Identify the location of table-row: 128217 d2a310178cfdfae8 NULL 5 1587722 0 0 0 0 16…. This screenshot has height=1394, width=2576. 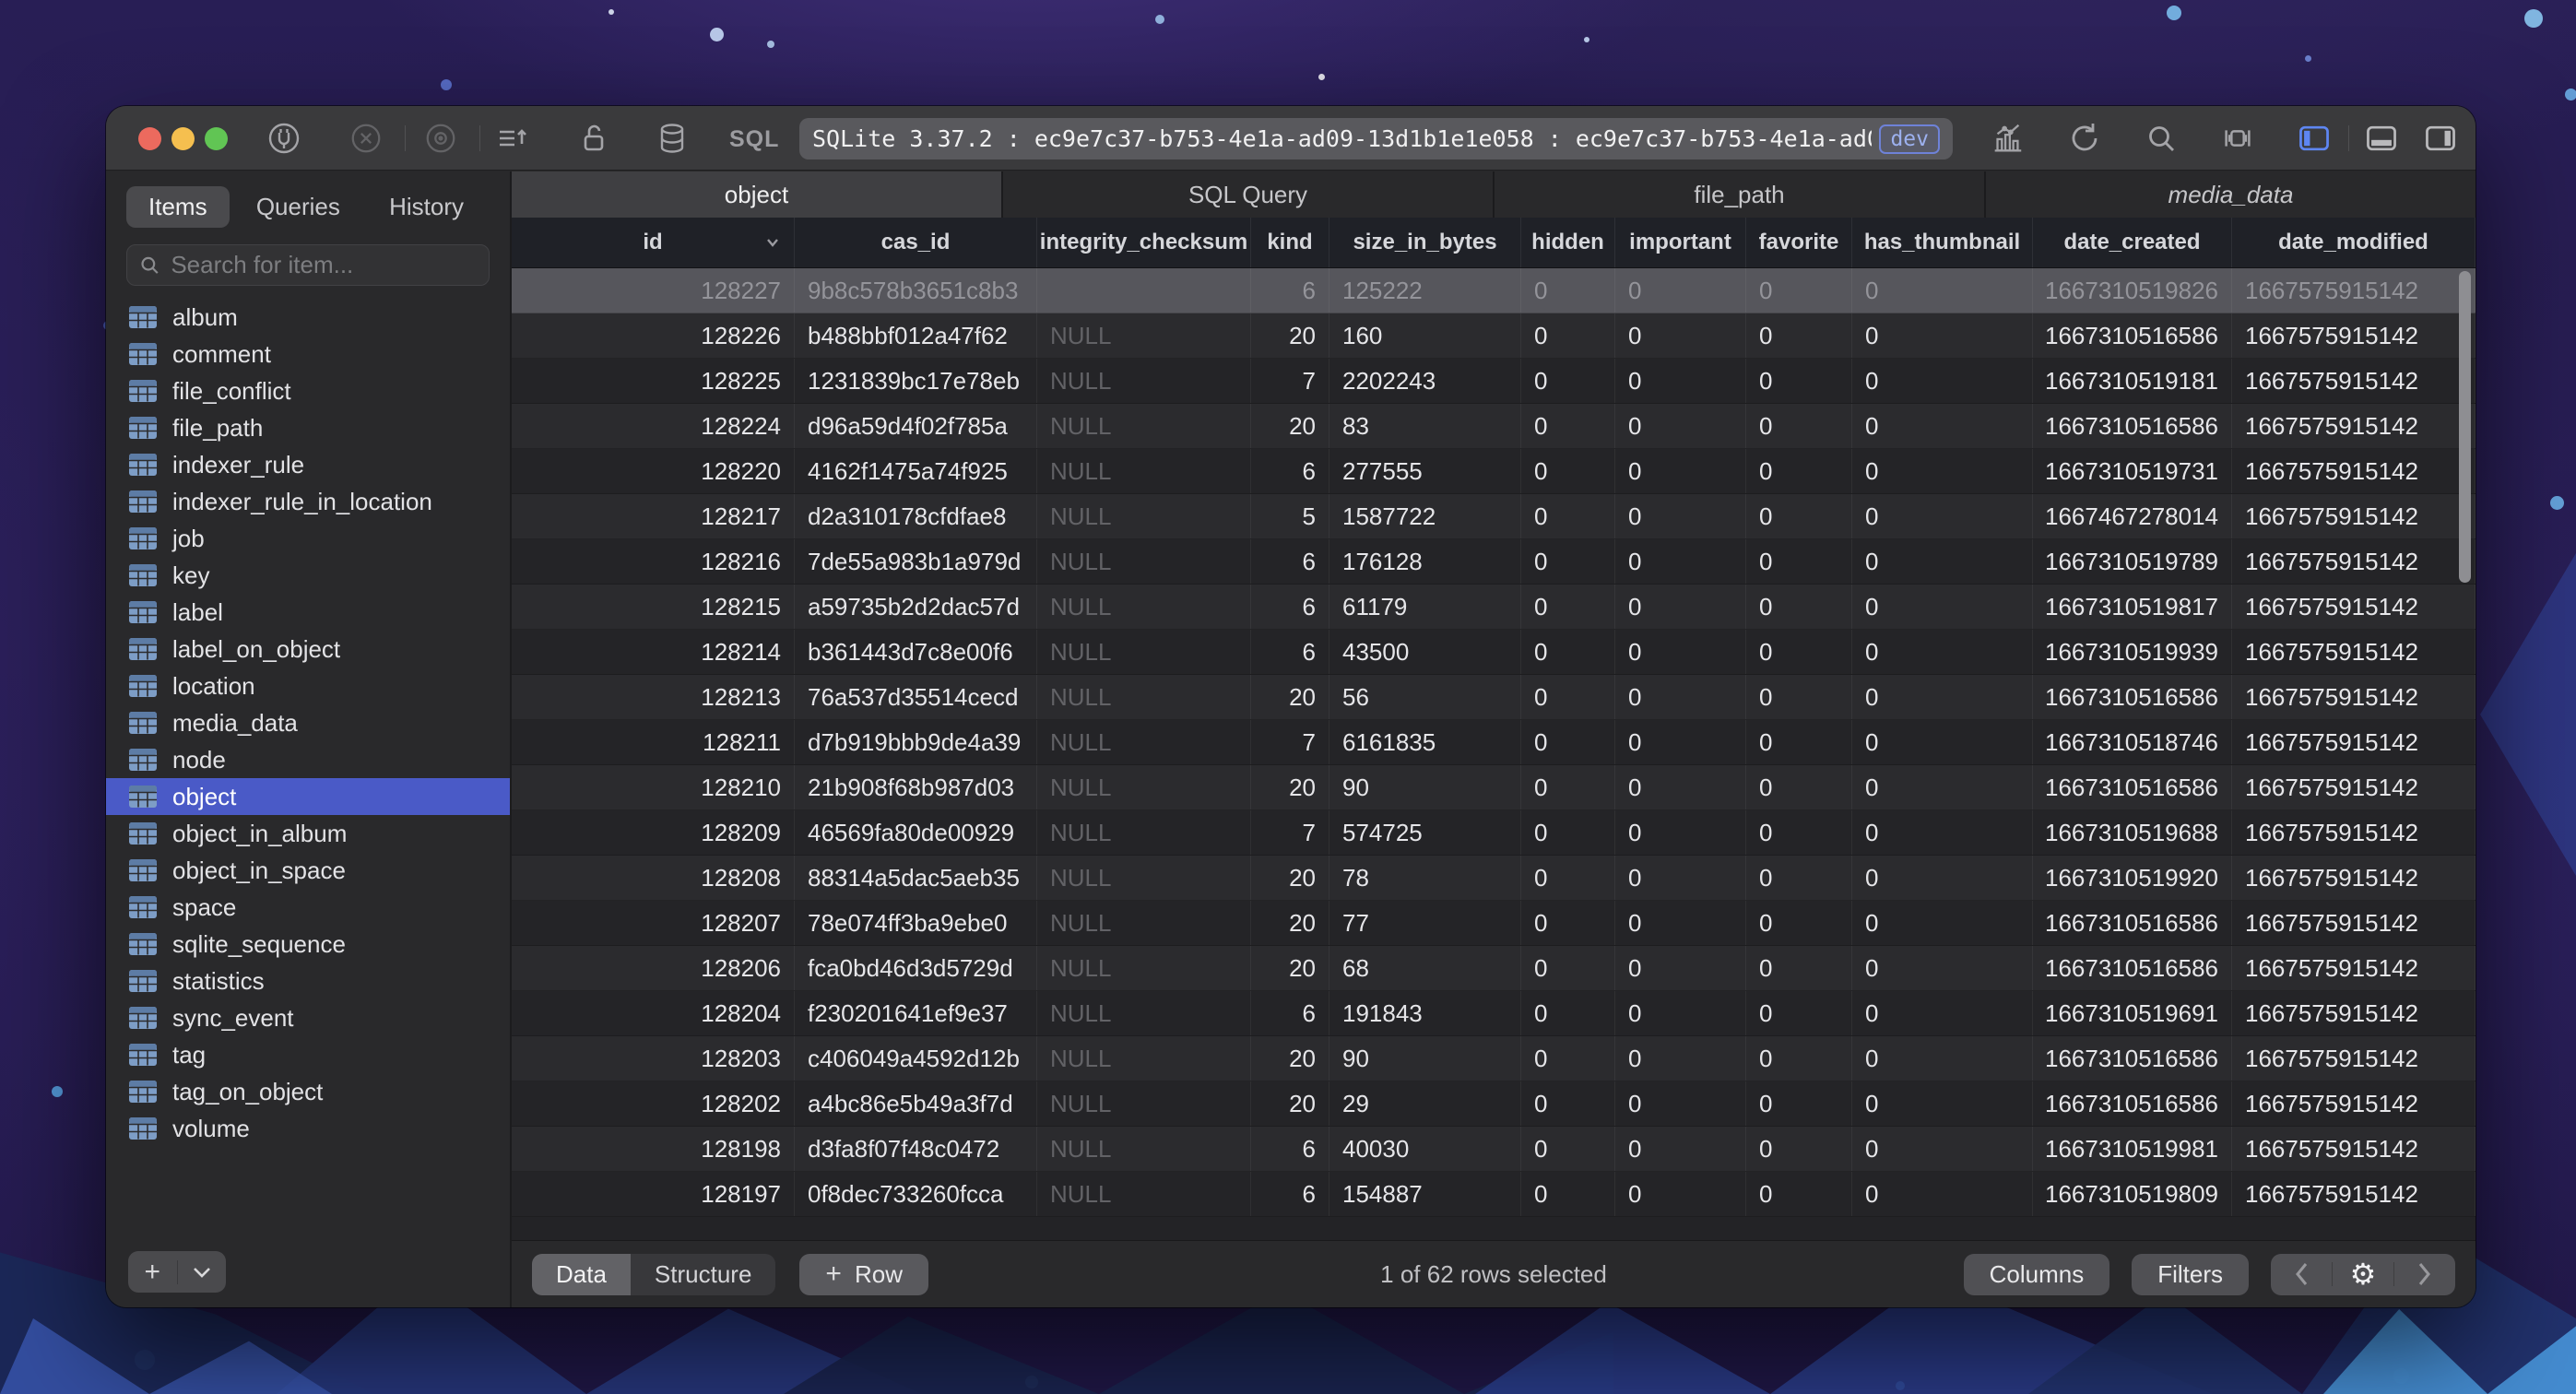
(1494, 516).